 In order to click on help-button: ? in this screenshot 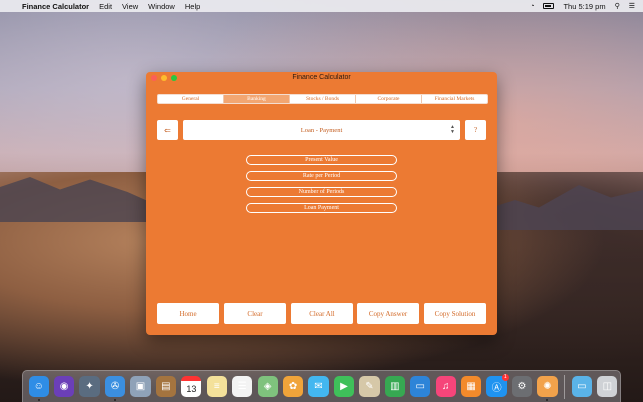, I will do `click(475, 130)`.